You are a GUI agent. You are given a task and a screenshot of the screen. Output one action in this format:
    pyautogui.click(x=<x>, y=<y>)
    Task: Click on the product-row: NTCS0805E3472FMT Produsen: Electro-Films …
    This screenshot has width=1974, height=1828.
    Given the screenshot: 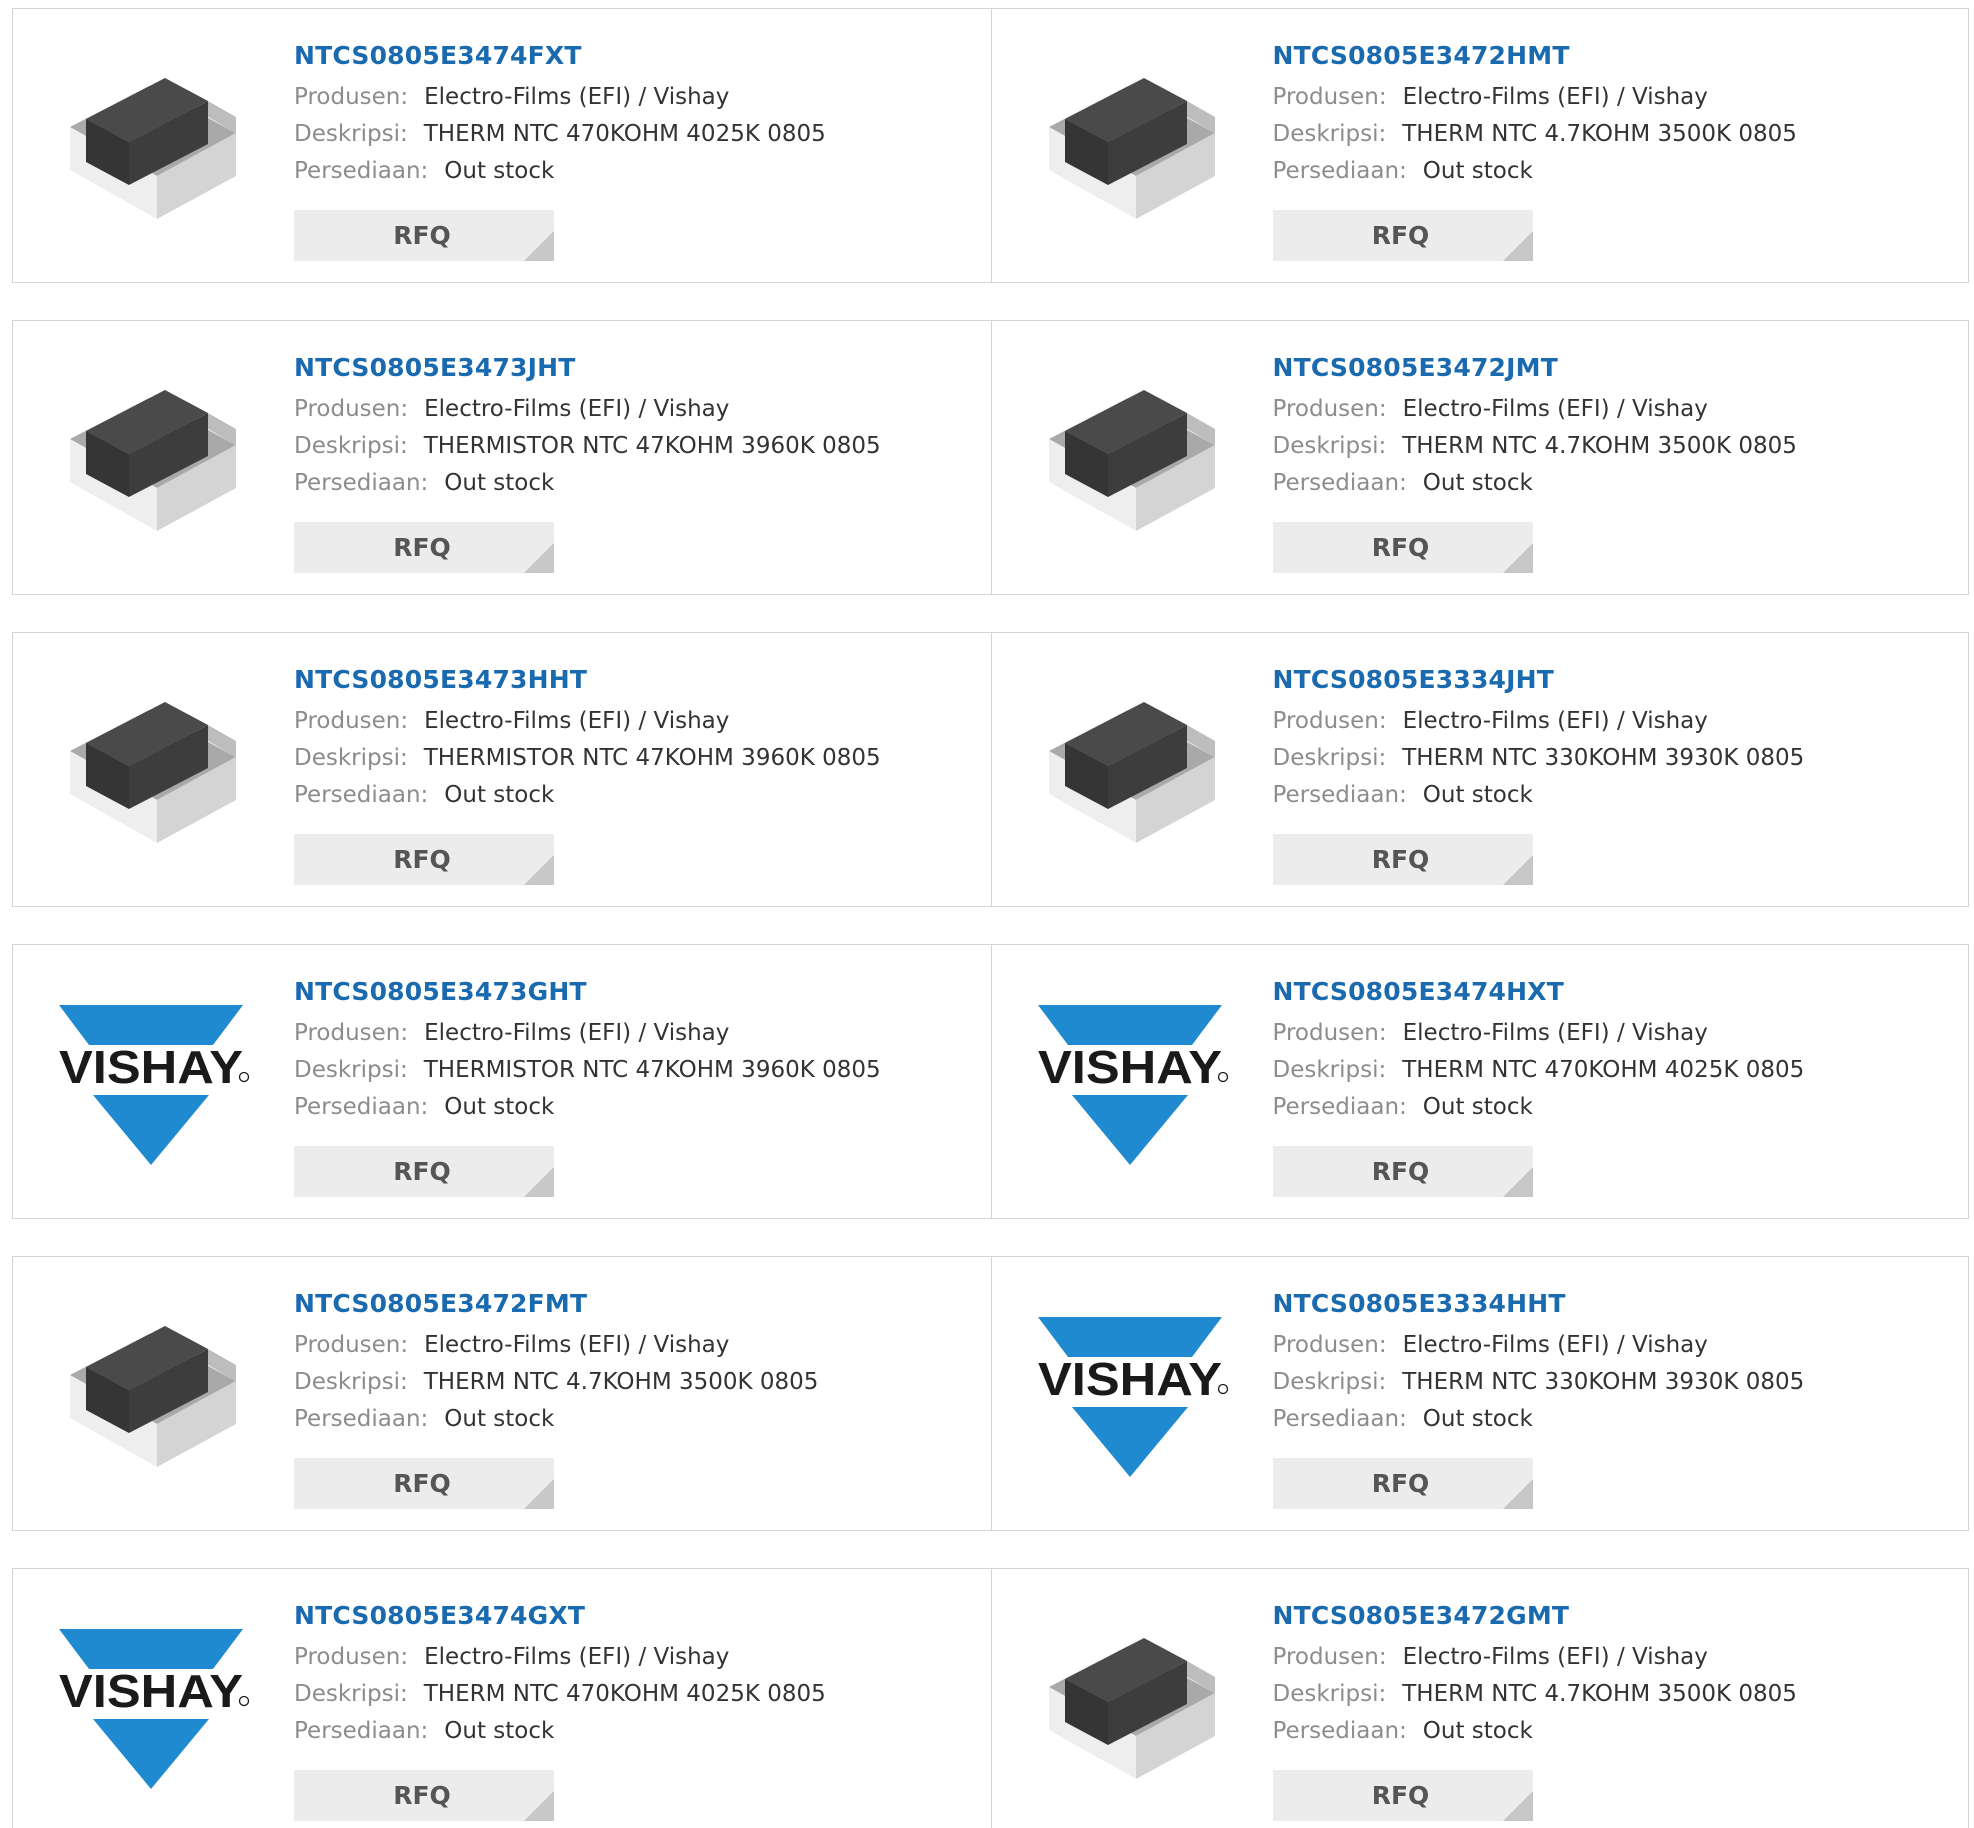 What is the action you would take?
    pyautogui.click(x=990, y=1393)
    